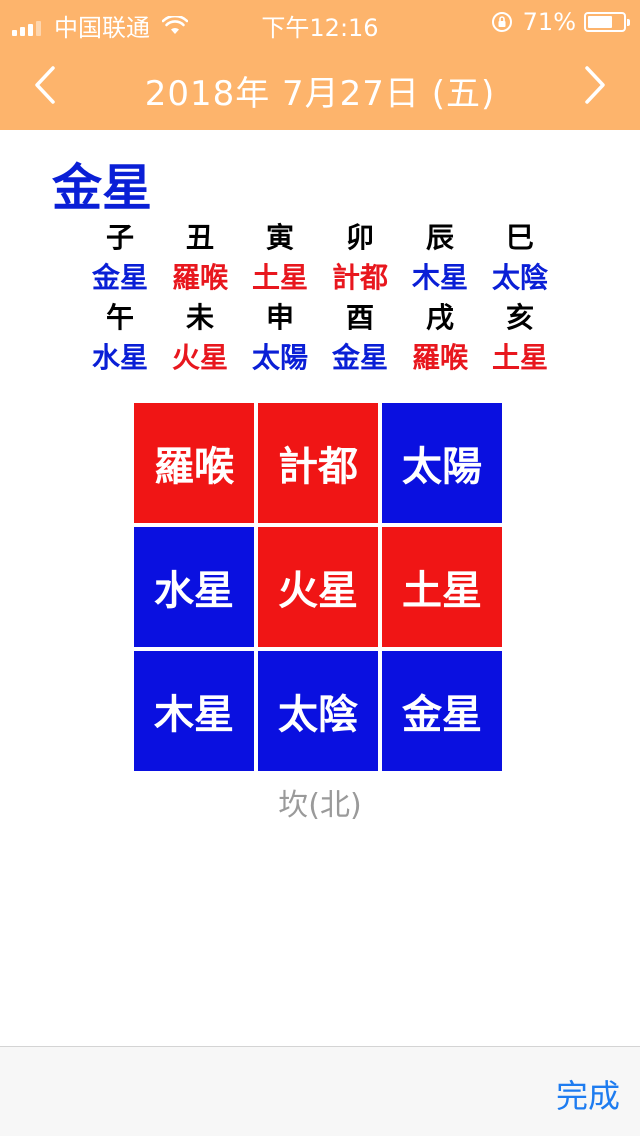 The height and width of the screenshot is (1136, 640). I want to click on planet-label: 火星, so click(199, 357).